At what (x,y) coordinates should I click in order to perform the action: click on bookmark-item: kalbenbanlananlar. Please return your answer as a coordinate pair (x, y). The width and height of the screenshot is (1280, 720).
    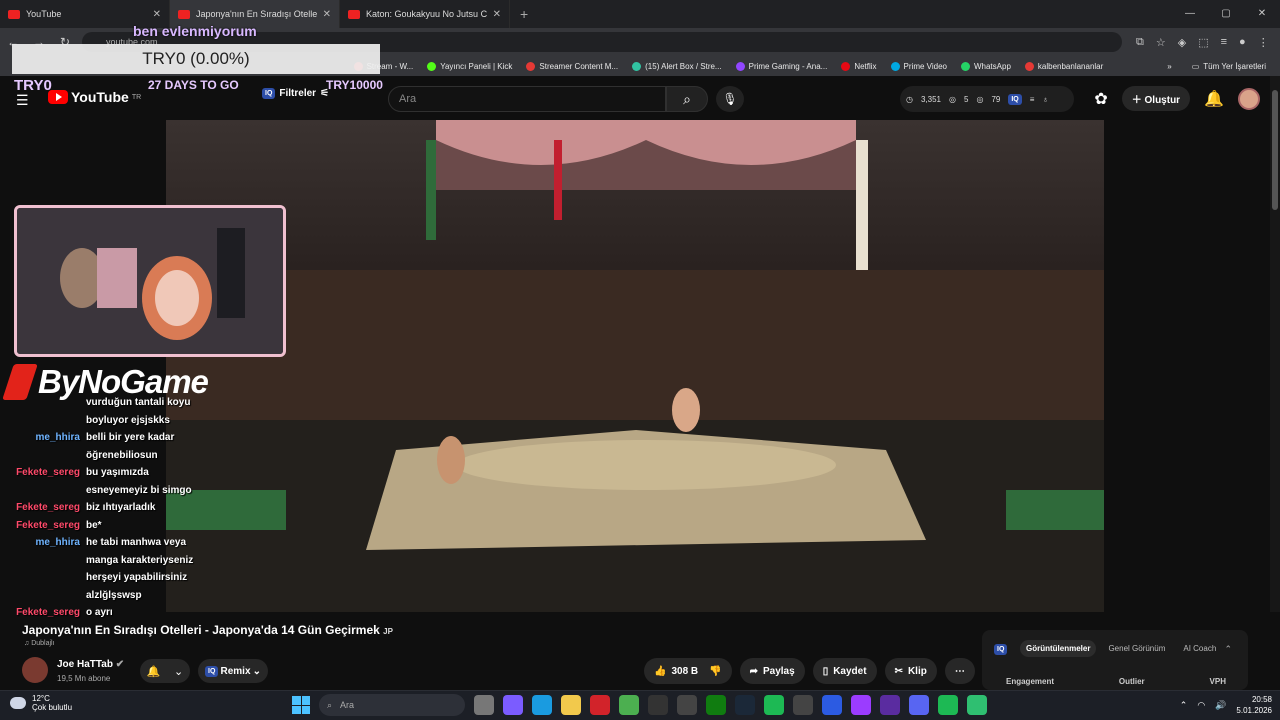
    Looking at the image, I should click on (1063, 66).